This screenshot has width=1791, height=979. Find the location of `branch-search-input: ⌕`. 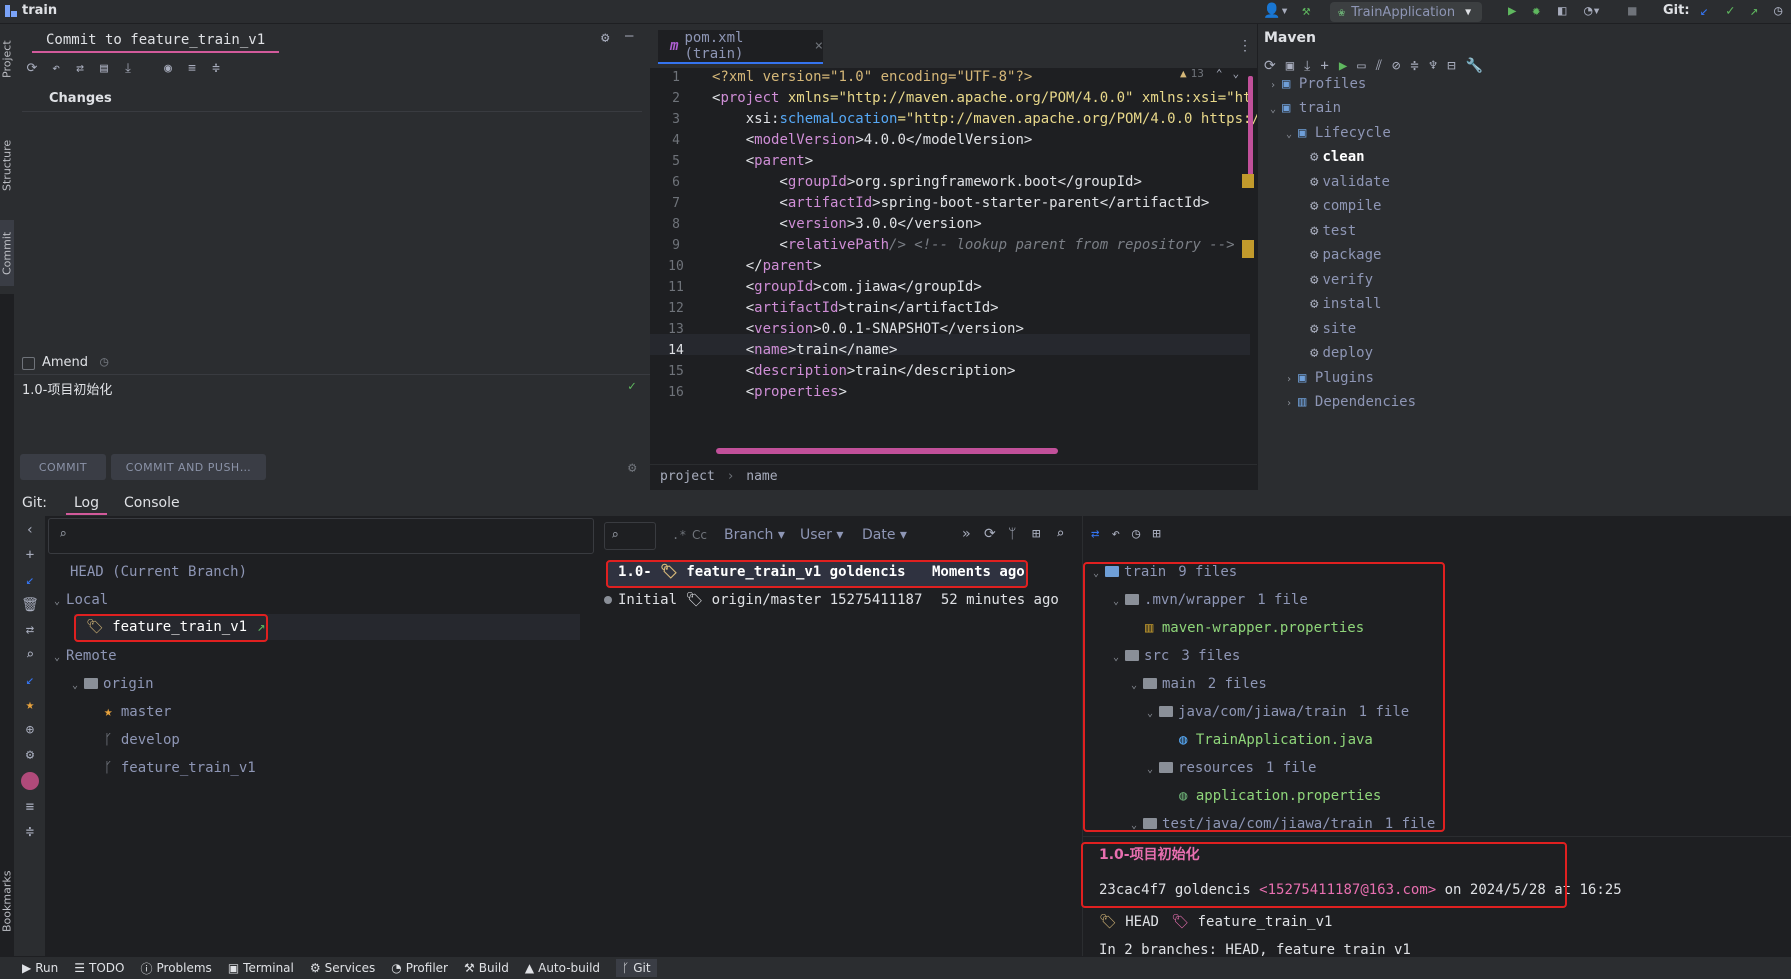

branch-search-input: ⌕ is located at coordinates (321, 536).